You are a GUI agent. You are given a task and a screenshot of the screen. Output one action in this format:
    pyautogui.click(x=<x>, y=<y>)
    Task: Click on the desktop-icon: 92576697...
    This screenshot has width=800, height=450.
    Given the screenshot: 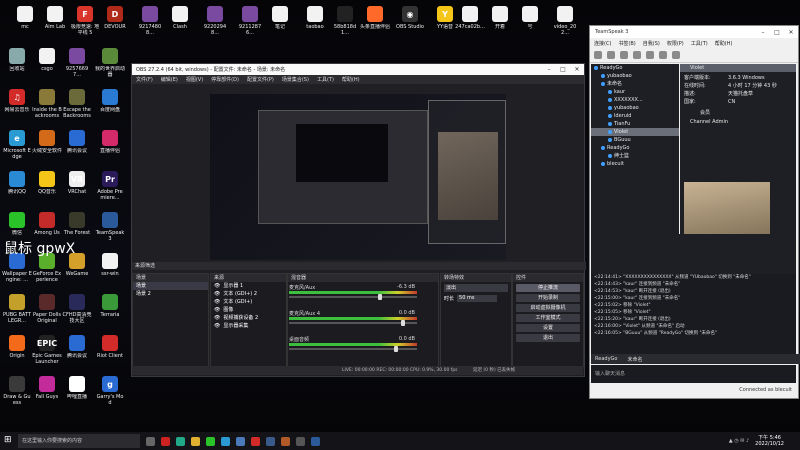 What is the action you would take?
    pyautogui.click(x=77, y=63)
    